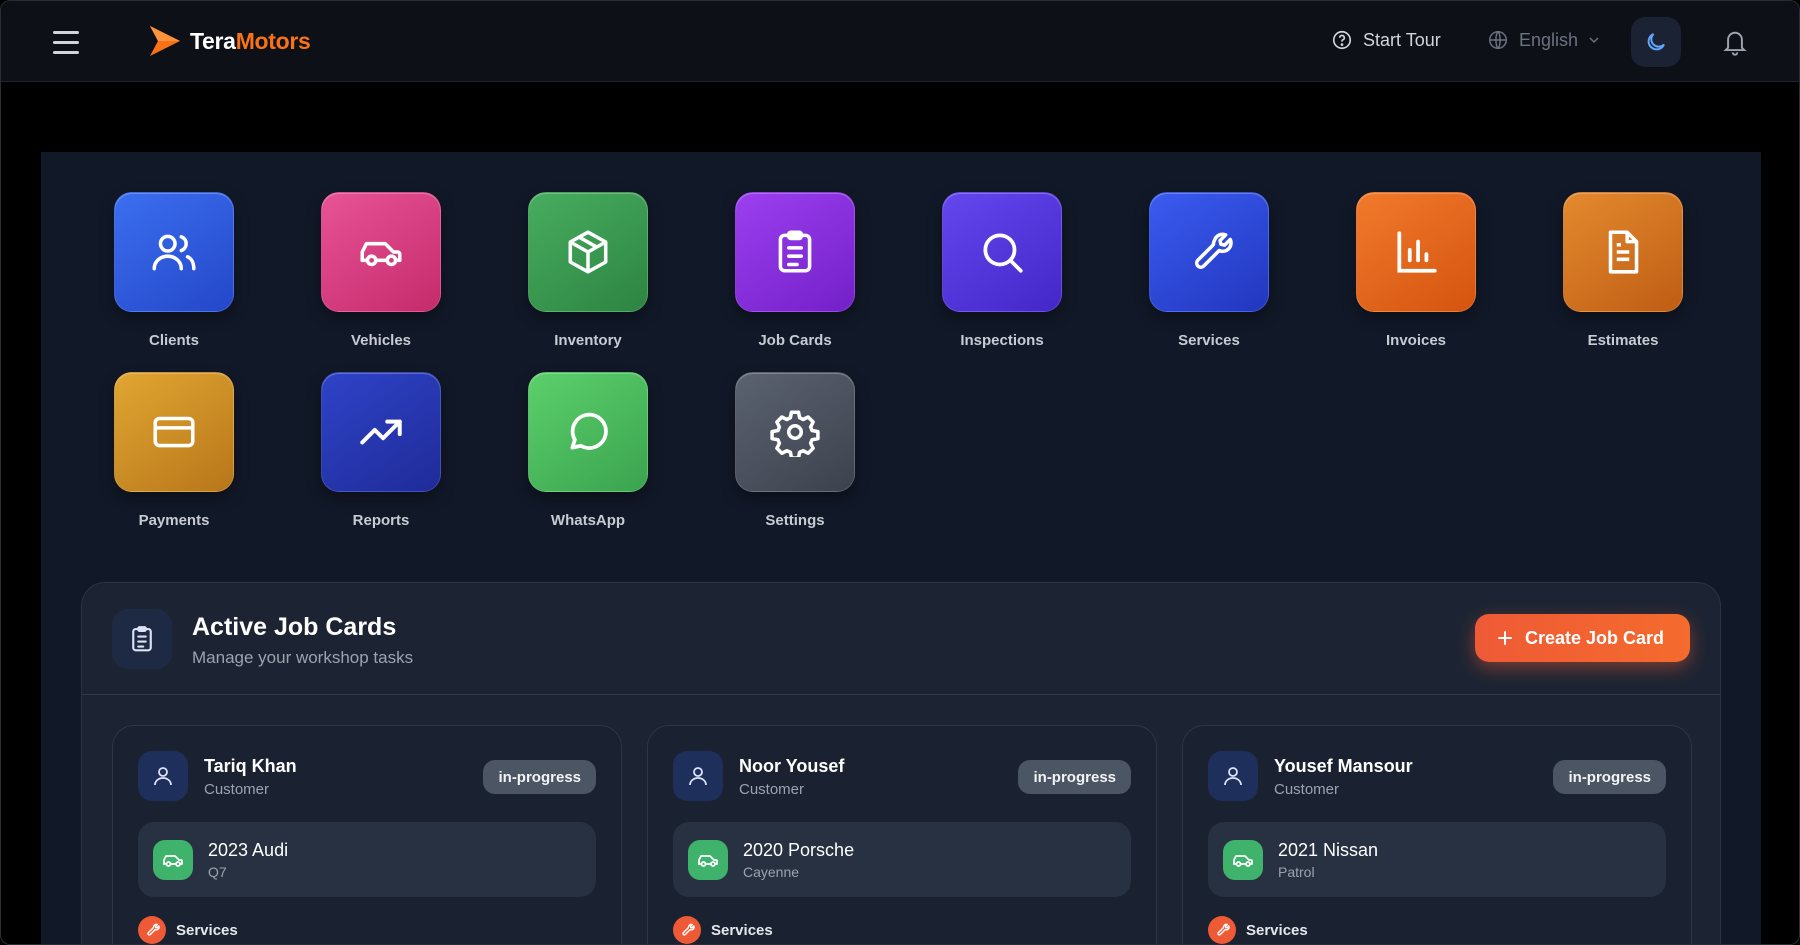  What do you see at coordinates (1416, 340) in the screenshot?
I see `app-label: Invoices` at bounding box center [1416, 340].